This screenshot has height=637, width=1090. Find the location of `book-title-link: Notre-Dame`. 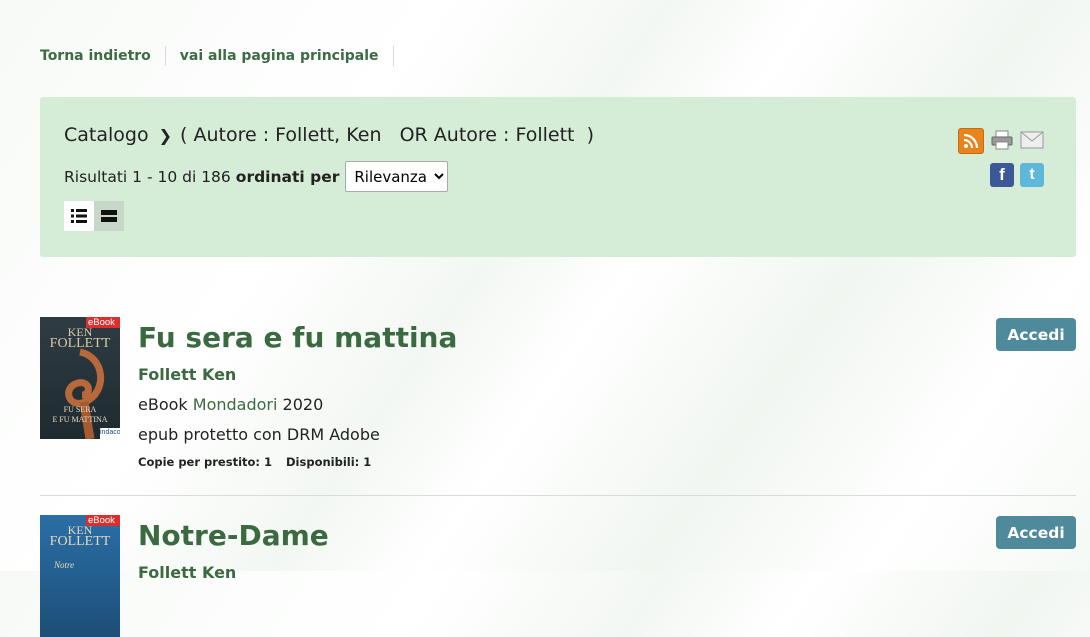

book-title-link: Notre-Dame is located at coordinates (233, 535).